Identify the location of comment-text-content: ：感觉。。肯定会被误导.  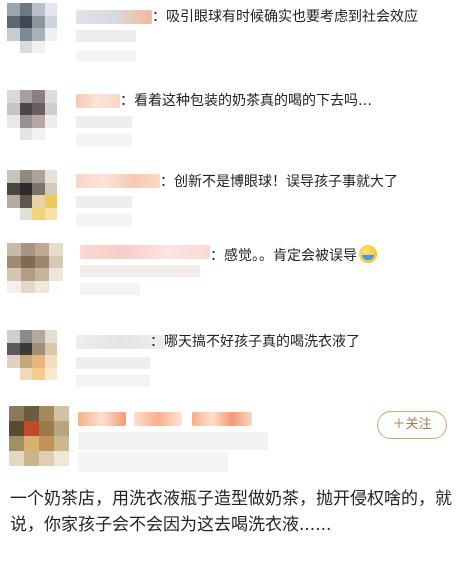
(283, 256).